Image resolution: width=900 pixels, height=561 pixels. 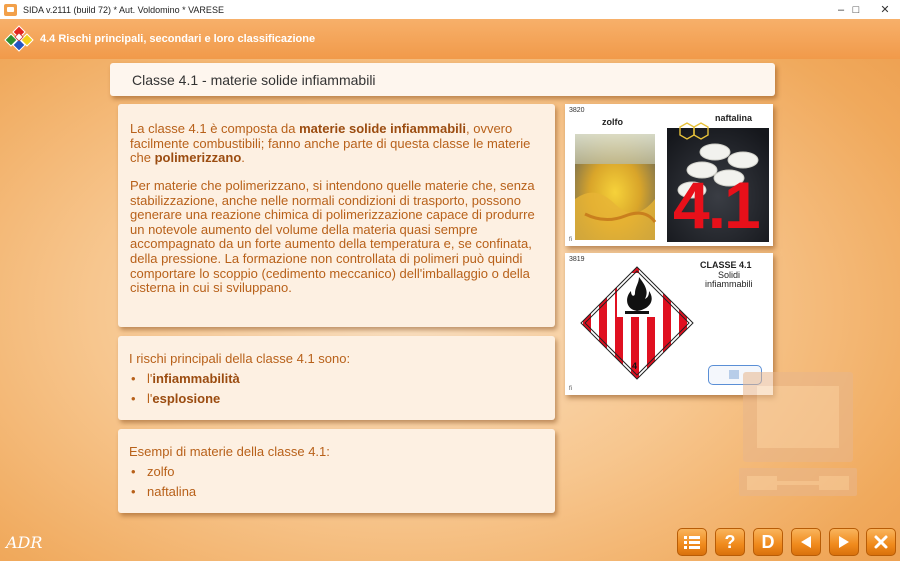 What do you see at coordinates (798, 434) in the screenshot?
I see `monitor-watermark-icon` at bounding box center [798, 434].